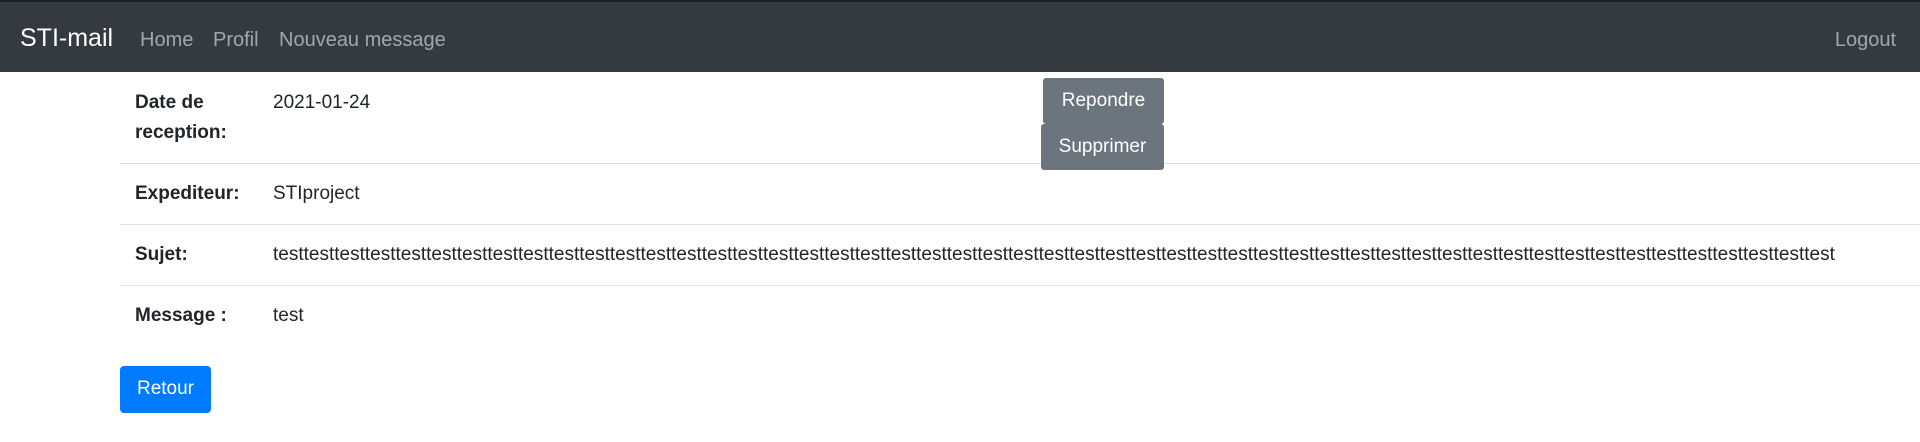  I want to click on reply-button: Repondre, so click(1103, 101).